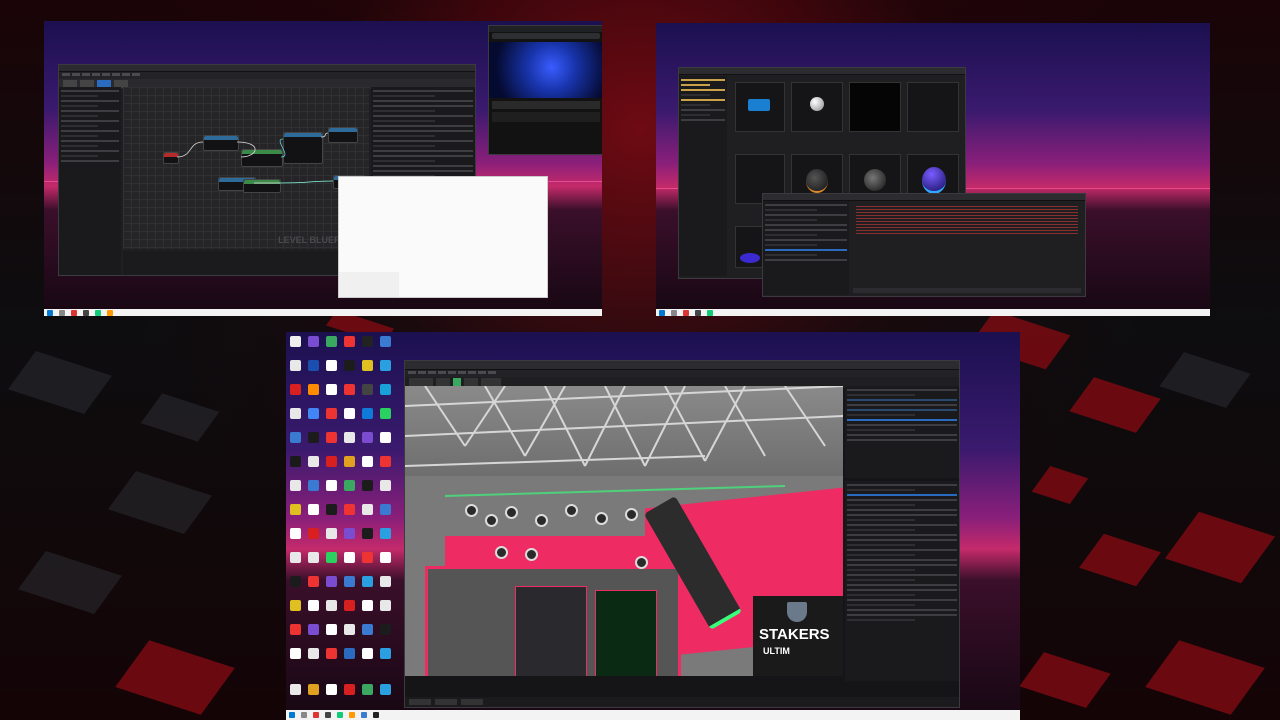 This screenshot has height=720, width=1280. Describe the element at coordinates (246, 168) in the screenshot. I see `blueprint-graph: LEVEL BLUEPRINT` at that location.